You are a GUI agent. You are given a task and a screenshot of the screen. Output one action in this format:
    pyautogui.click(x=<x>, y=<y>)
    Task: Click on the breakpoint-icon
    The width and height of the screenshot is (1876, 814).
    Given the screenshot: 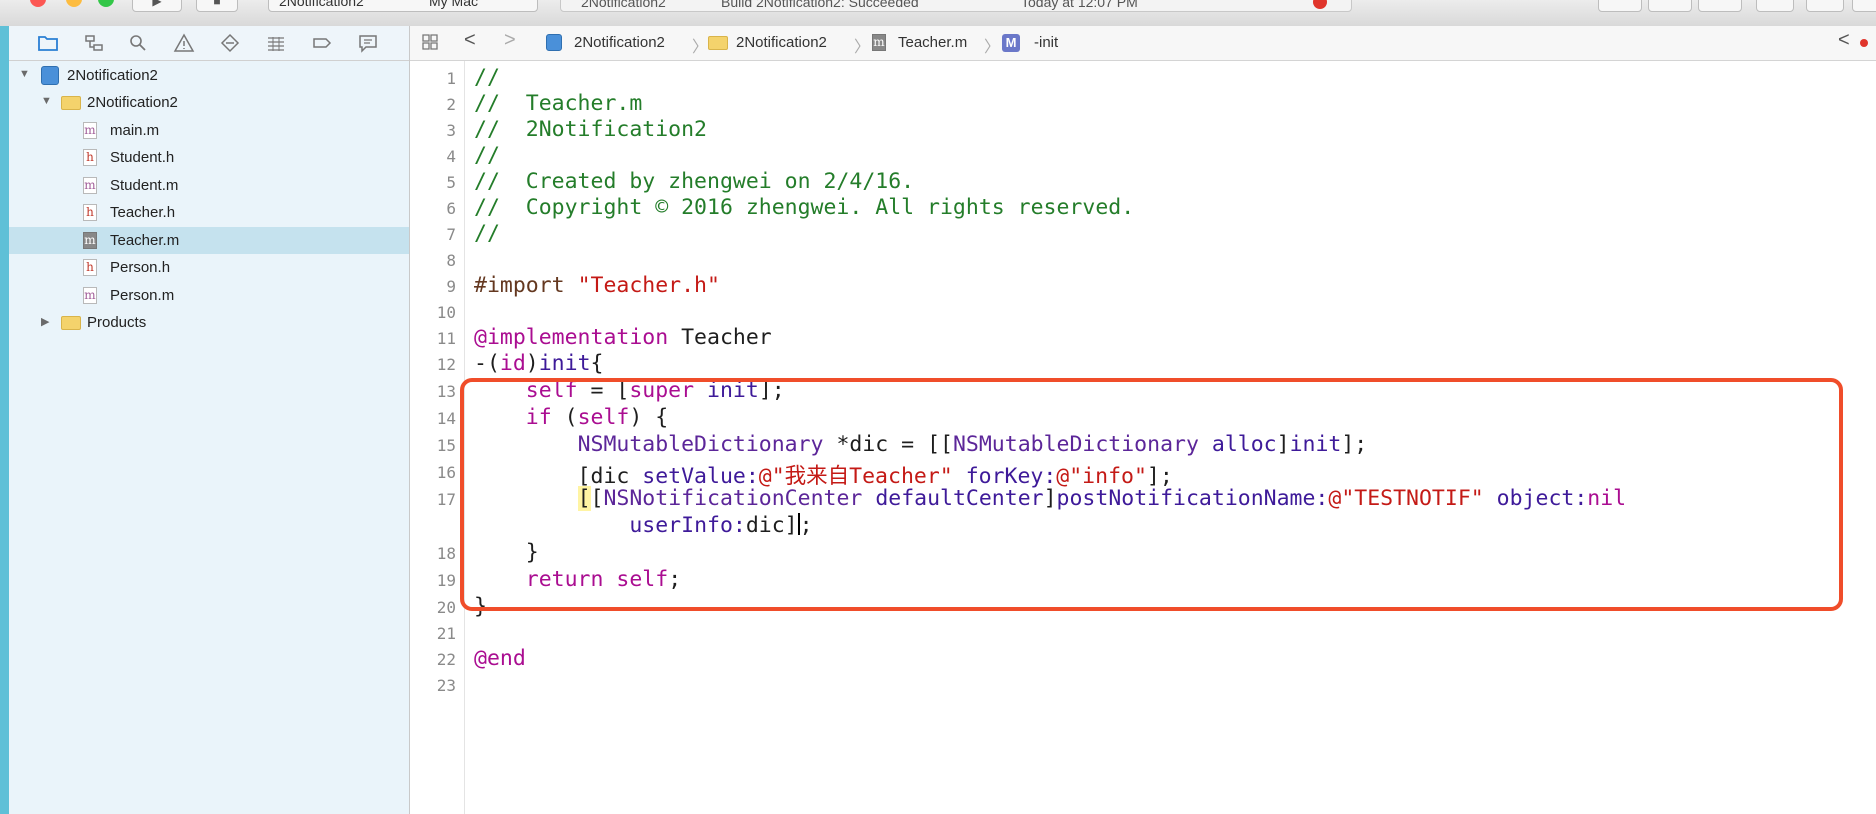 What is the action you would take?
    pyautogui.click(x=322, y=43)
    